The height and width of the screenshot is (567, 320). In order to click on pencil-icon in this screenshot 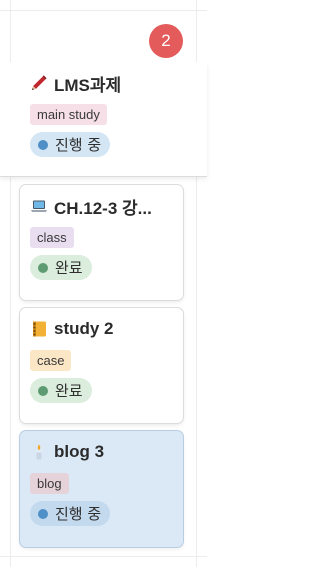, I will do `click(39, 82)`.